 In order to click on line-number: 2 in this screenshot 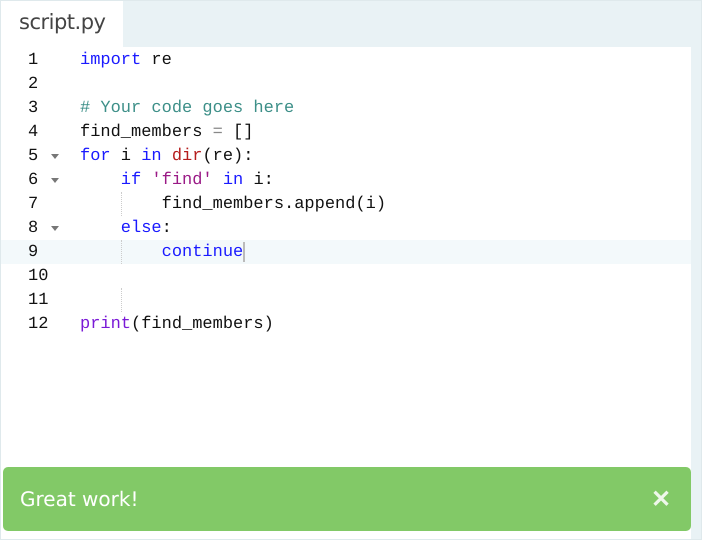, I will do `click(34, 84)`.